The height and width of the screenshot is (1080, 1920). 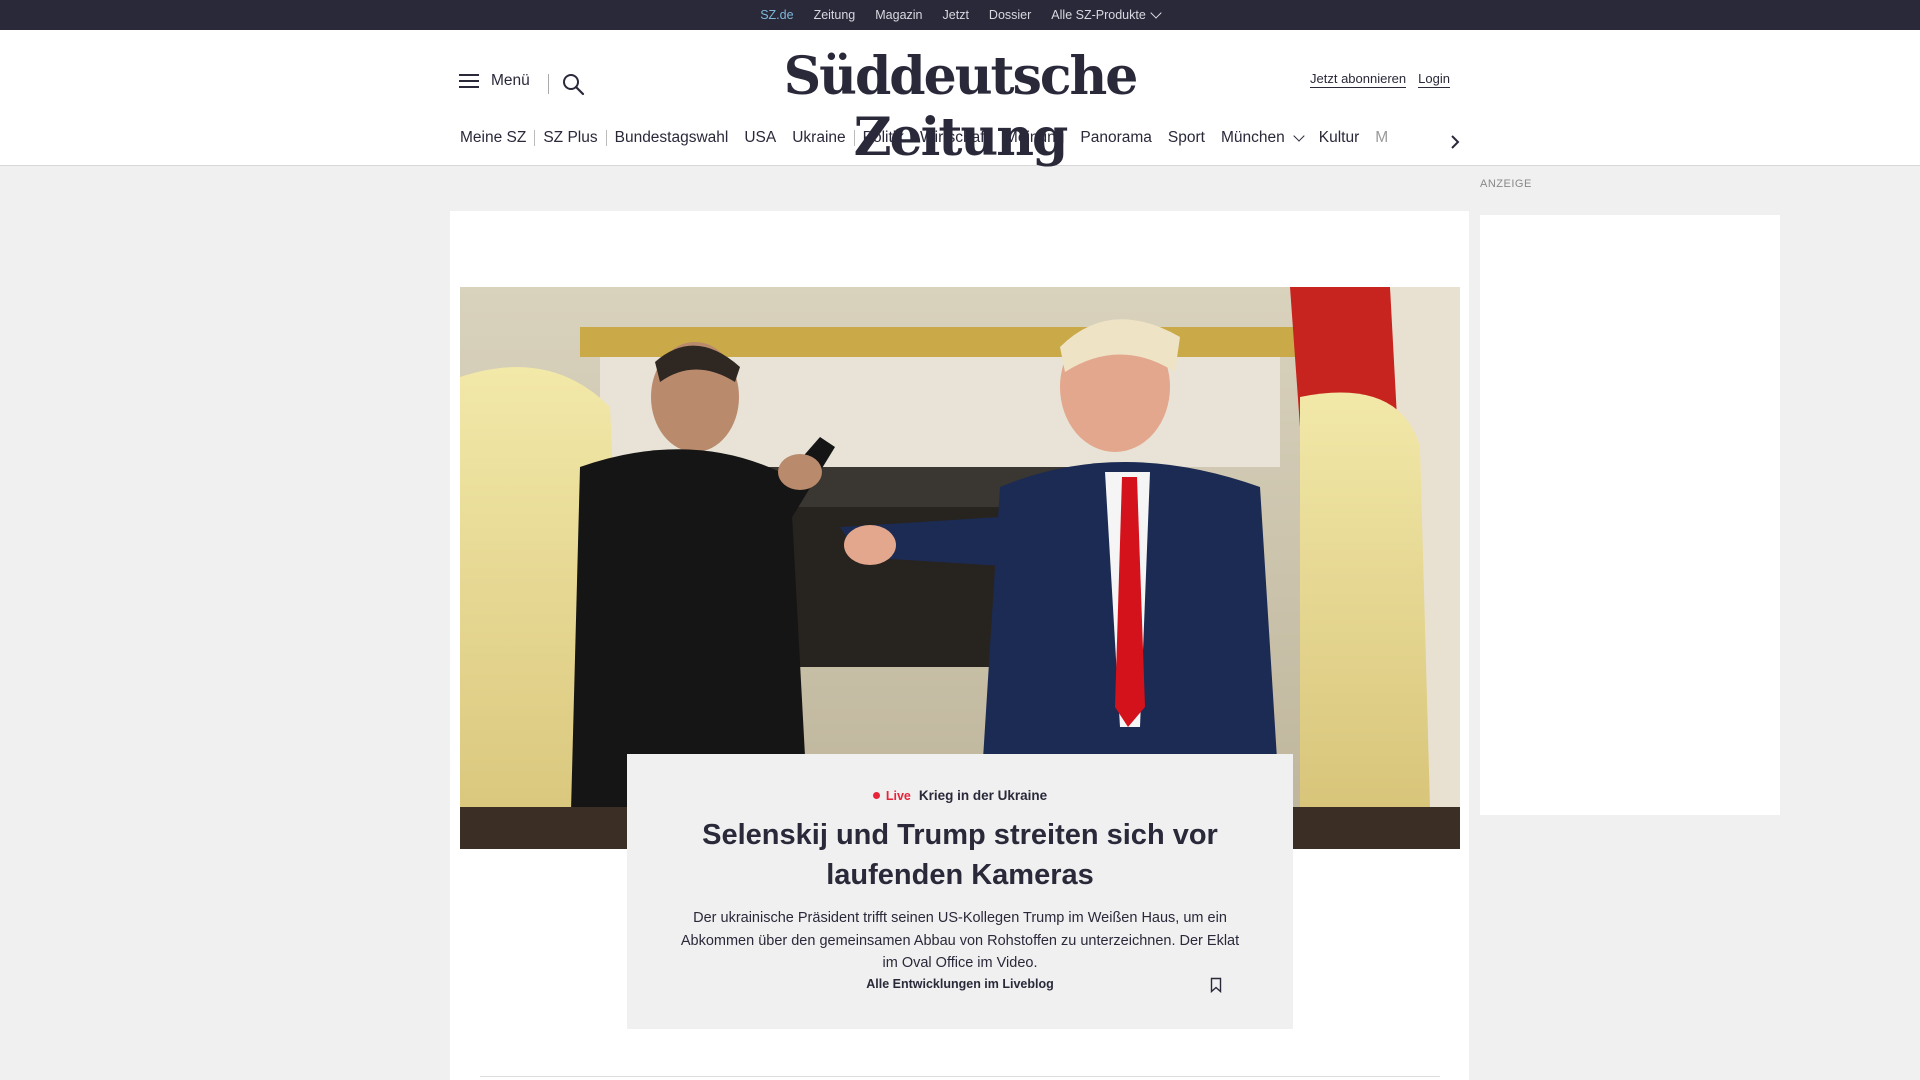 I want to click on nav-item-muenchen: München, so click(x=1262, y=138).